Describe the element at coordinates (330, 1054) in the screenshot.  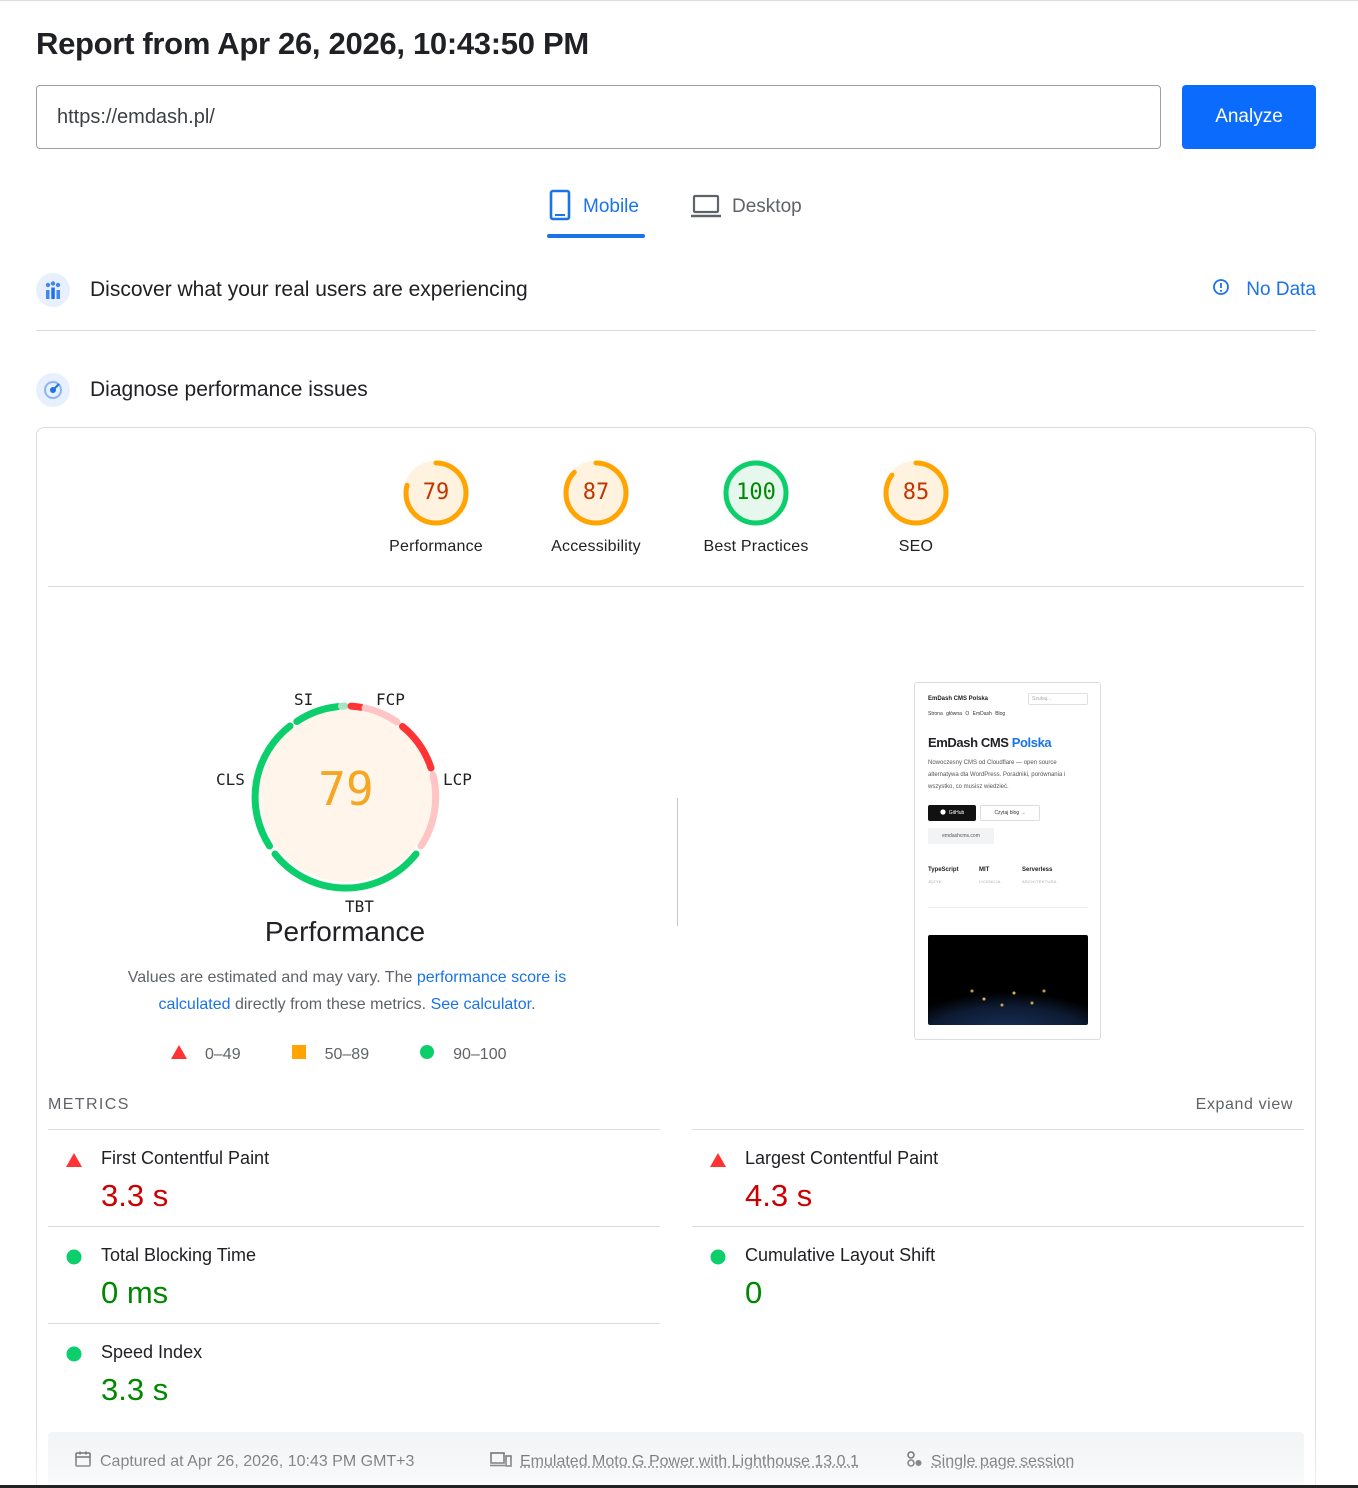
I see `legend-average: 50–89` at that location.